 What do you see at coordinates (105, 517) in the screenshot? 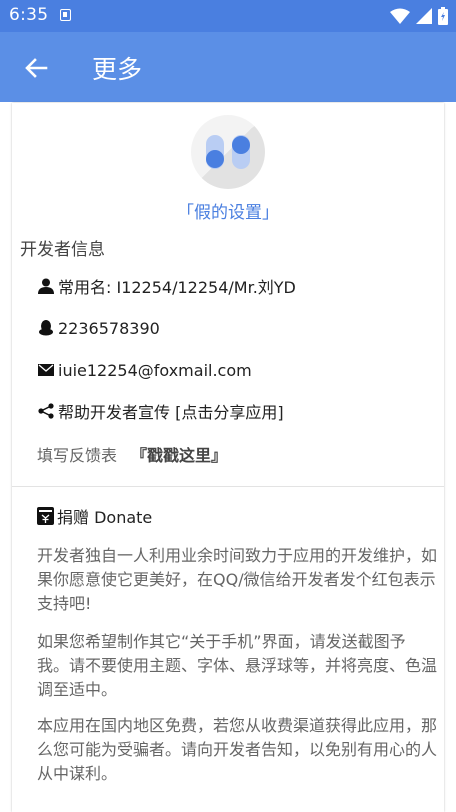
I see `donate-title: 捐赠 Donate` at bounding box center [105, 517].